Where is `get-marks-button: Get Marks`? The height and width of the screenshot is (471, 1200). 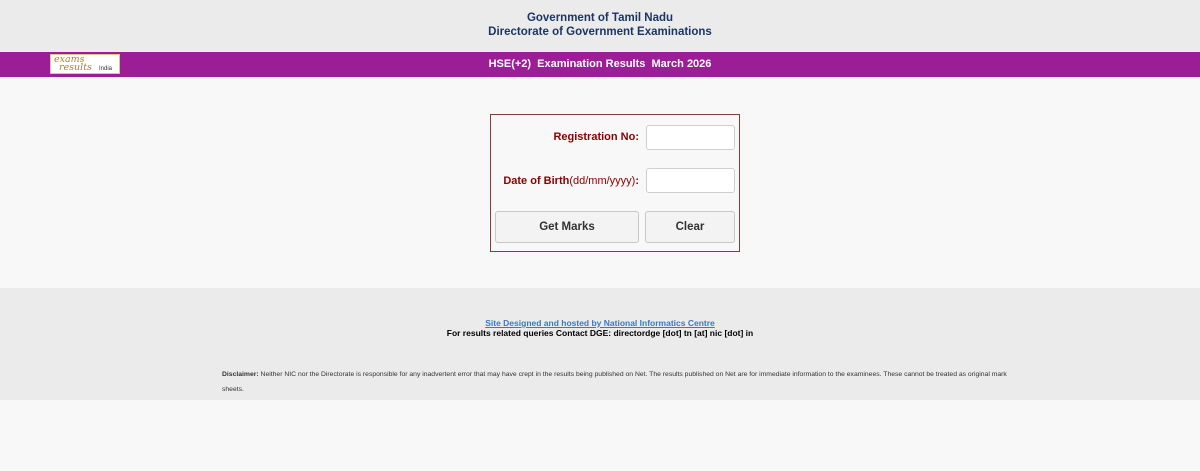 get-marks-button: Get Marks is located at coordinates (567, 227).